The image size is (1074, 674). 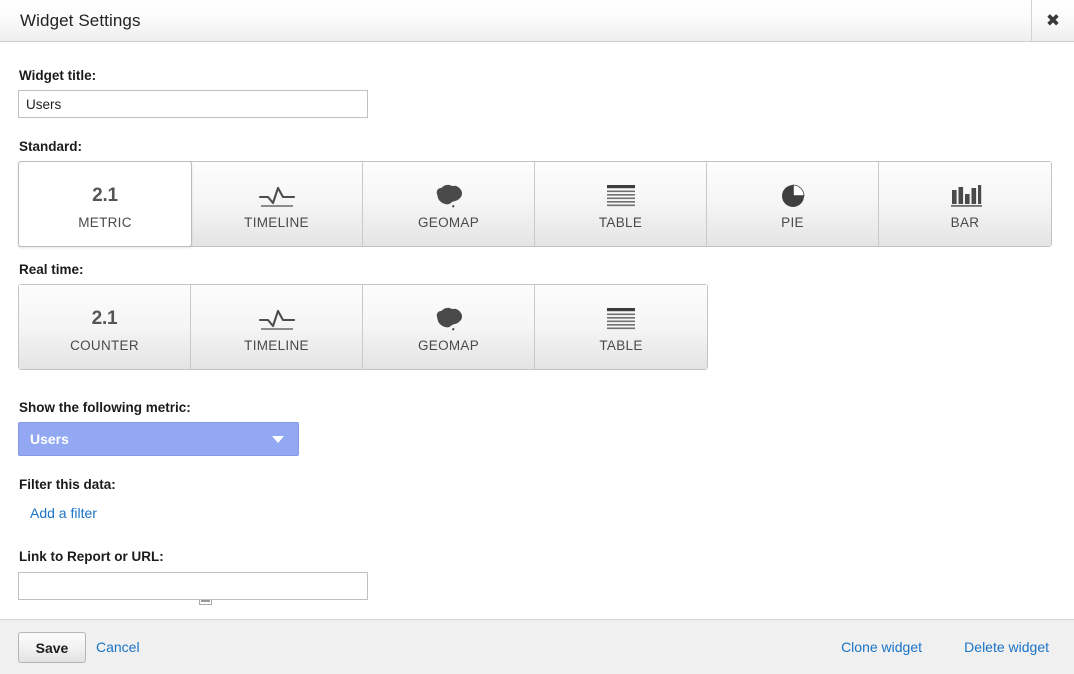 I want to click on standard-tile-timeline-label: TIMELINE, so click(x=276, y=222).